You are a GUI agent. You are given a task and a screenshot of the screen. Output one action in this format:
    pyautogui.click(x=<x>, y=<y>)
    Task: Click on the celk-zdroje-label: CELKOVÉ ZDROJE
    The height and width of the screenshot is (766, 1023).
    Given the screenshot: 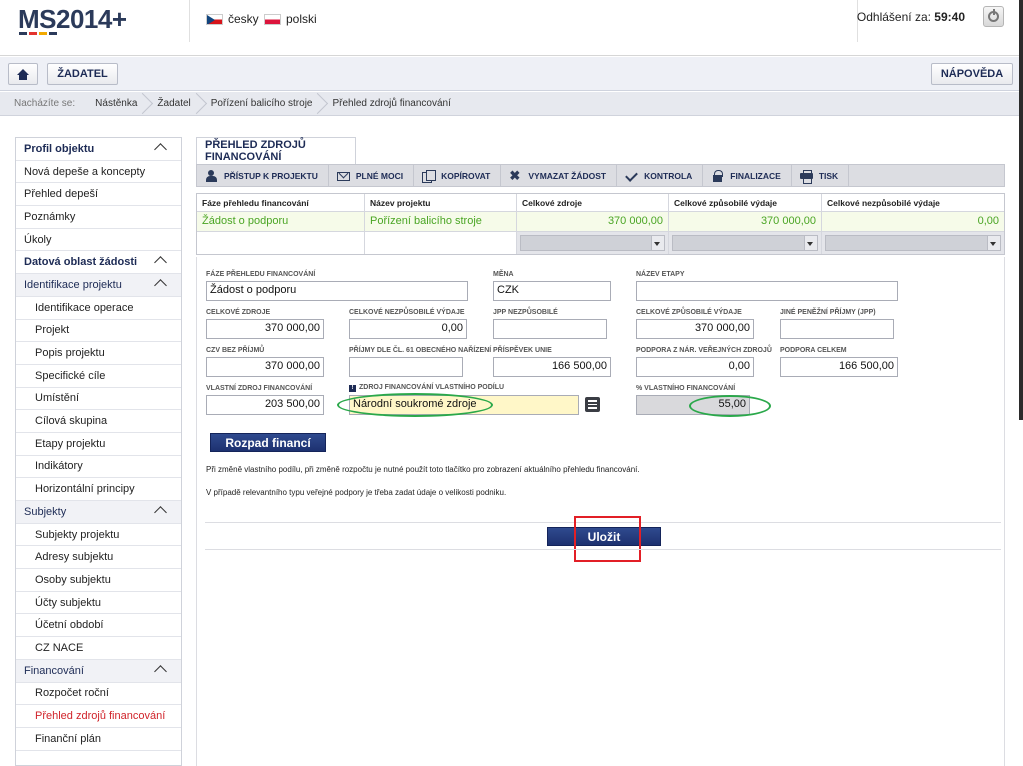 What is the action you would take?
    pyautogui.click(x=238, y=312)
    